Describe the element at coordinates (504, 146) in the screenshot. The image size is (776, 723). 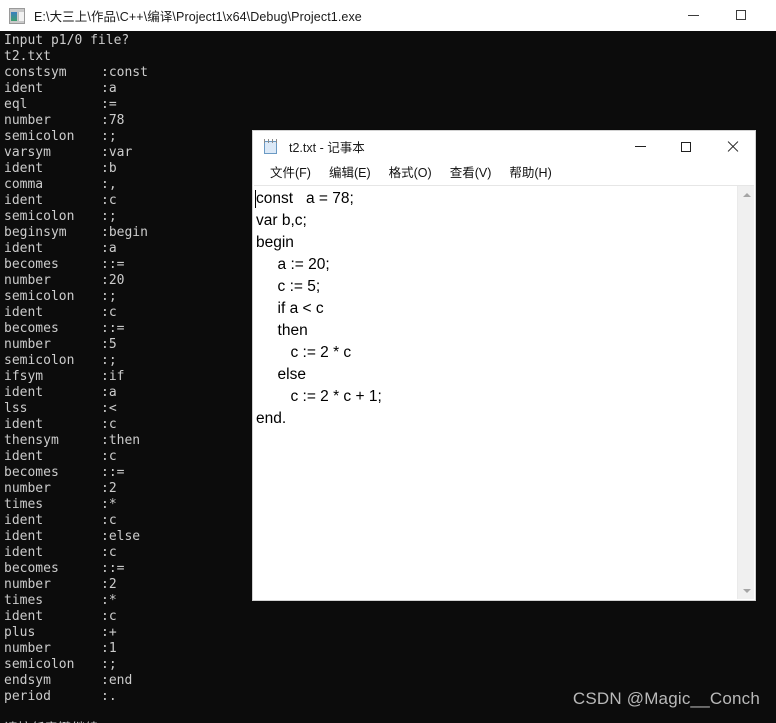
I see `notepad-titlebar: t2.txt - 记事本` at that location.